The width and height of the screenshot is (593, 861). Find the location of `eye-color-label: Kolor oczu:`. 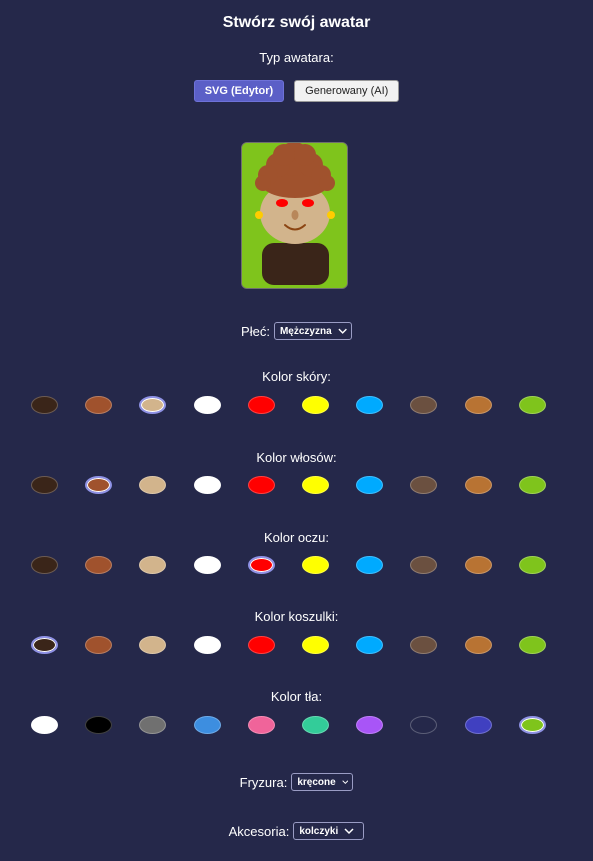

eye-color-label: Kolor oczu: is located at coordinates (296, 537).